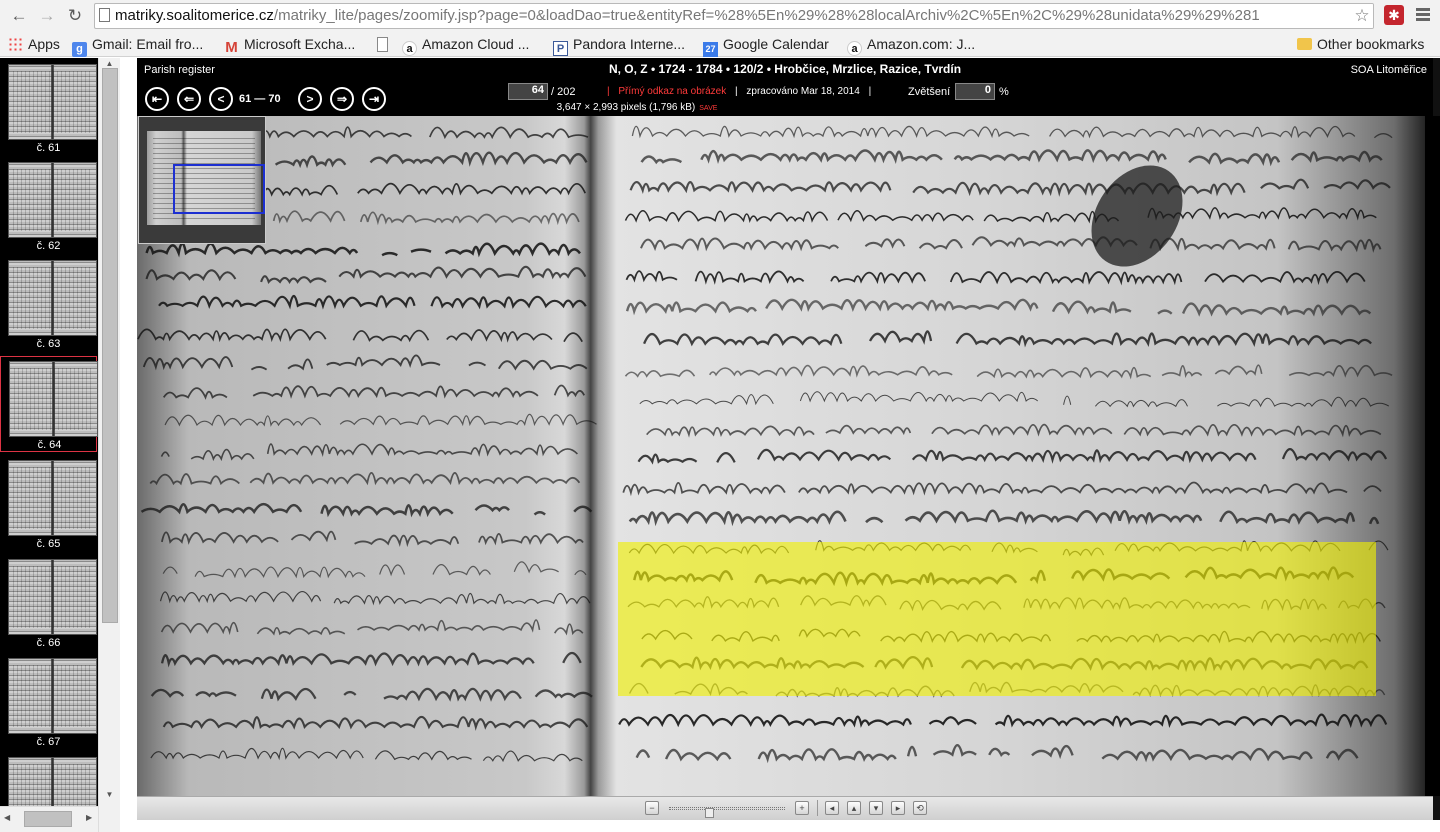 This screenshot has height=832, width=1440. What do you see at coordinates (219, 189) in the screenshot?
I see `minimap-viewport` at bounding box center [219, 189].